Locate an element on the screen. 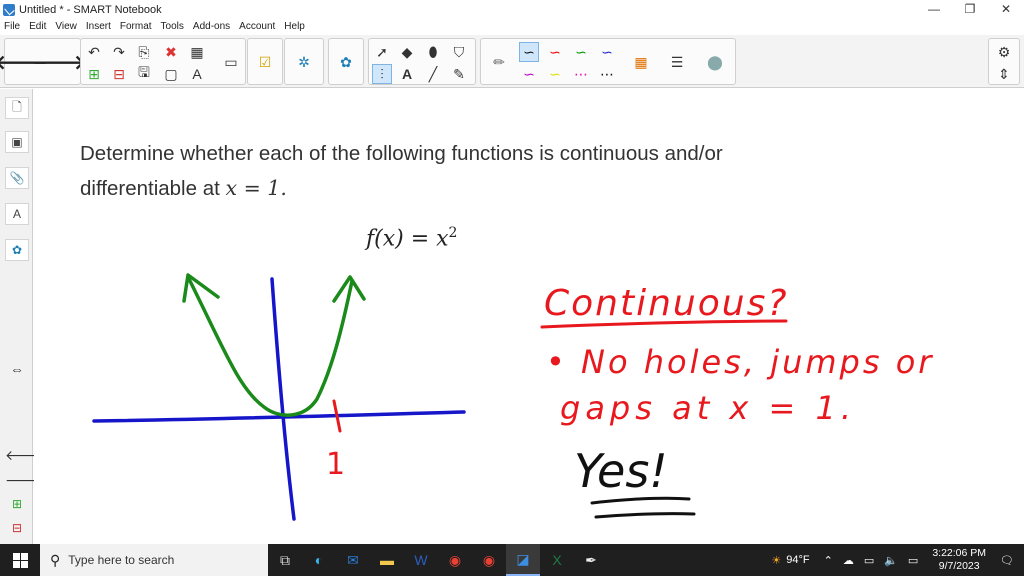 The image size is (1024, 576). add-page-icon: ⊞ is located at coordinates (94, 74).